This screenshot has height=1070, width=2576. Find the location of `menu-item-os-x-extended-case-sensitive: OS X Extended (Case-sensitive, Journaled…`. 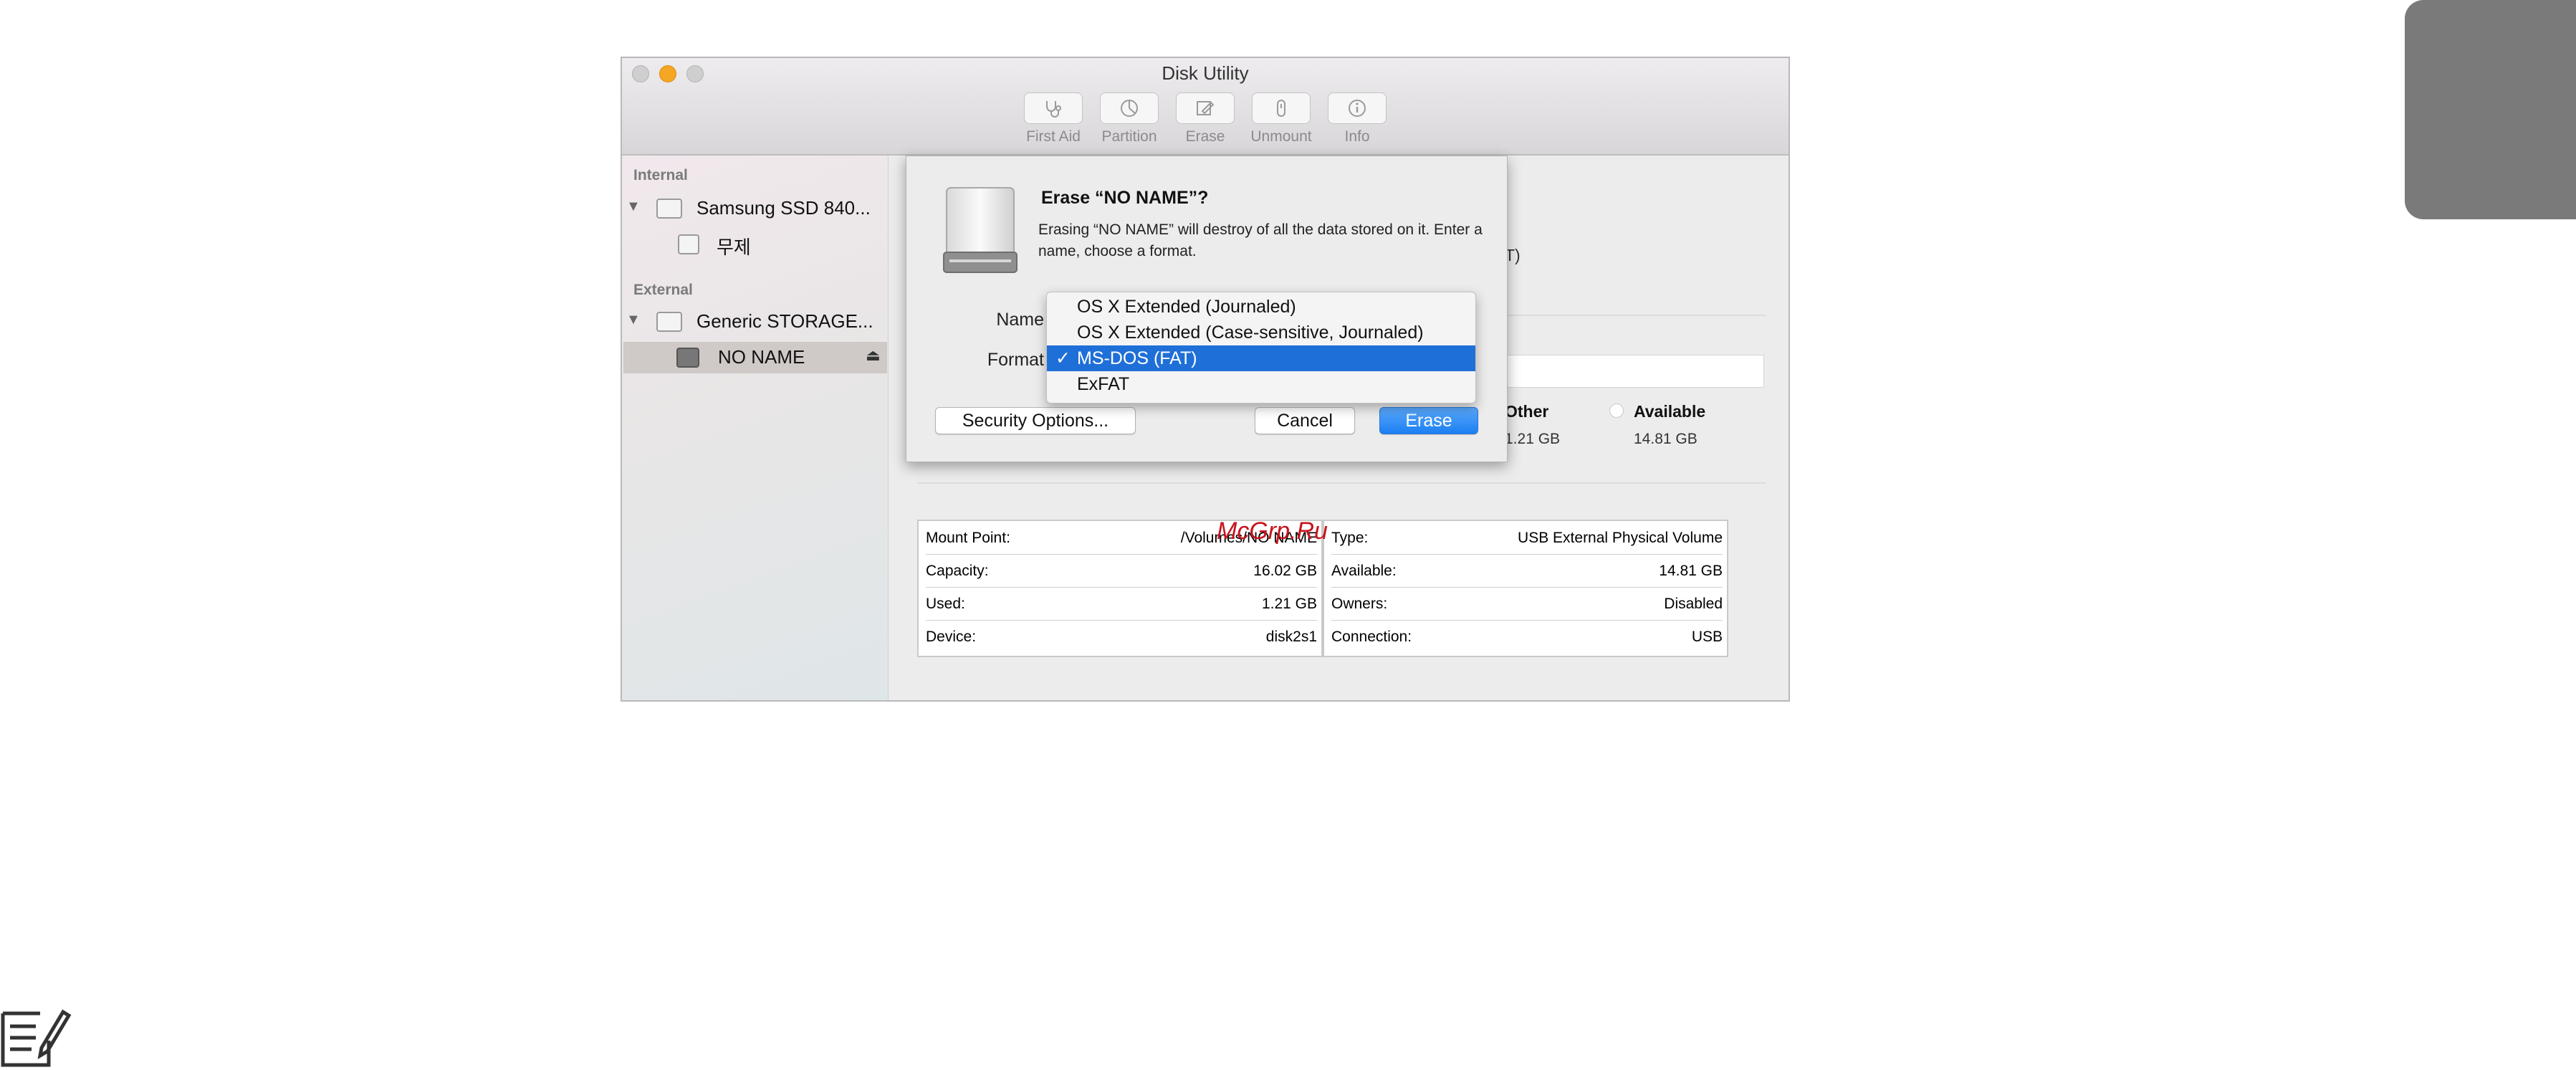

menu-item-os-x-extended-case-sensitive: OS X Extended (Case-sensitive, Journaled… is located at coordinates (1261, 332).